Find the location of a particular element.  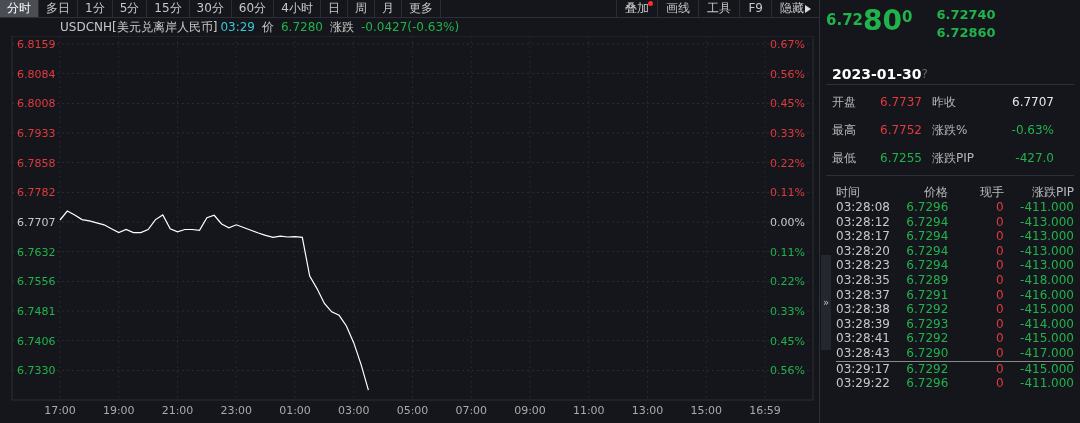

trade-time: 03:28:38 is located at coordinates (863, 309).